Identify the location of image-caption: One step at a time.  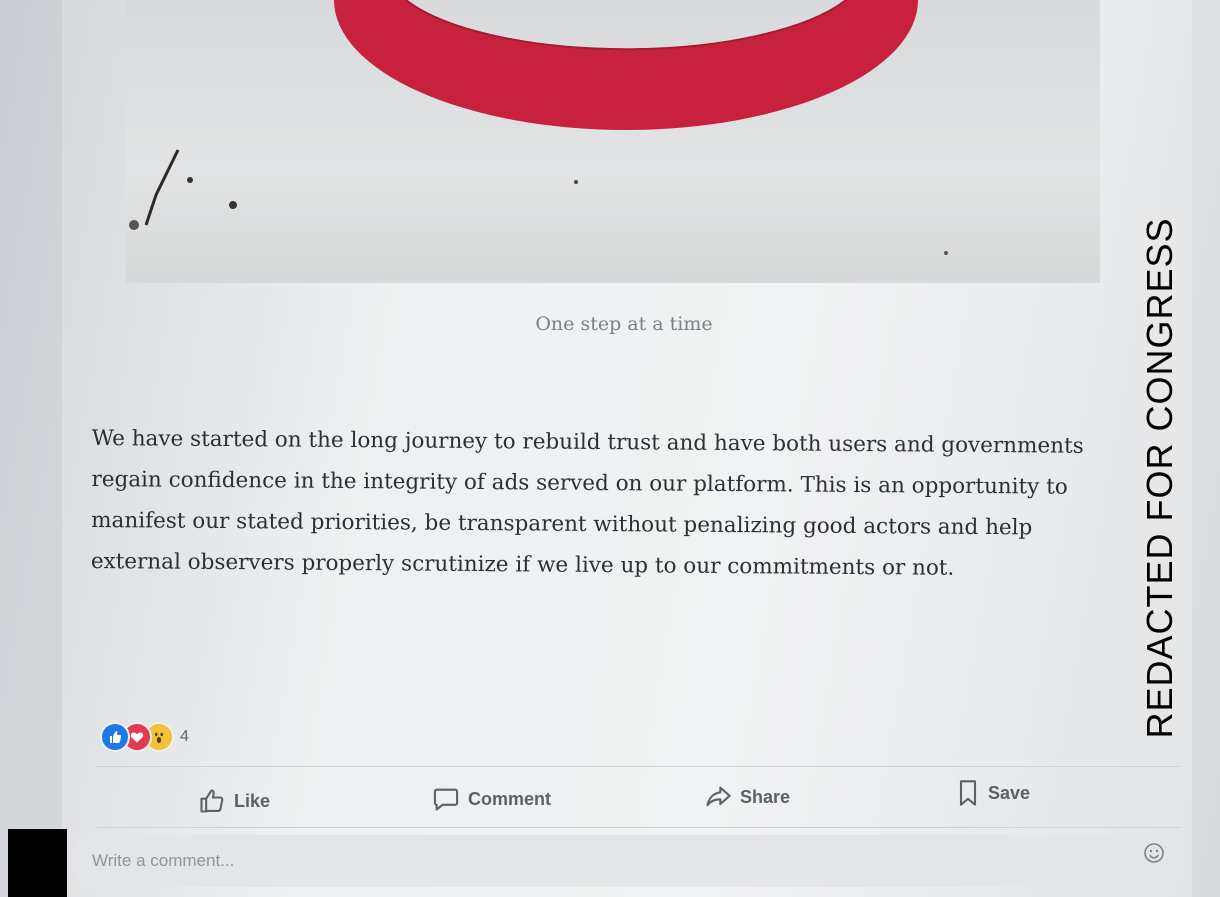
(624, 324).